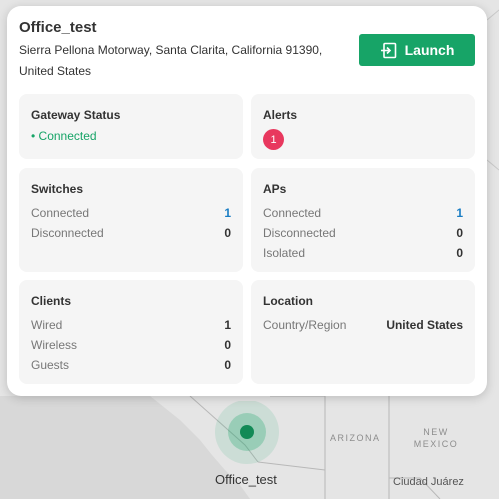 This screenshot has width=499, height=499. I want to click on aps-title: APs, so click(275, 189).